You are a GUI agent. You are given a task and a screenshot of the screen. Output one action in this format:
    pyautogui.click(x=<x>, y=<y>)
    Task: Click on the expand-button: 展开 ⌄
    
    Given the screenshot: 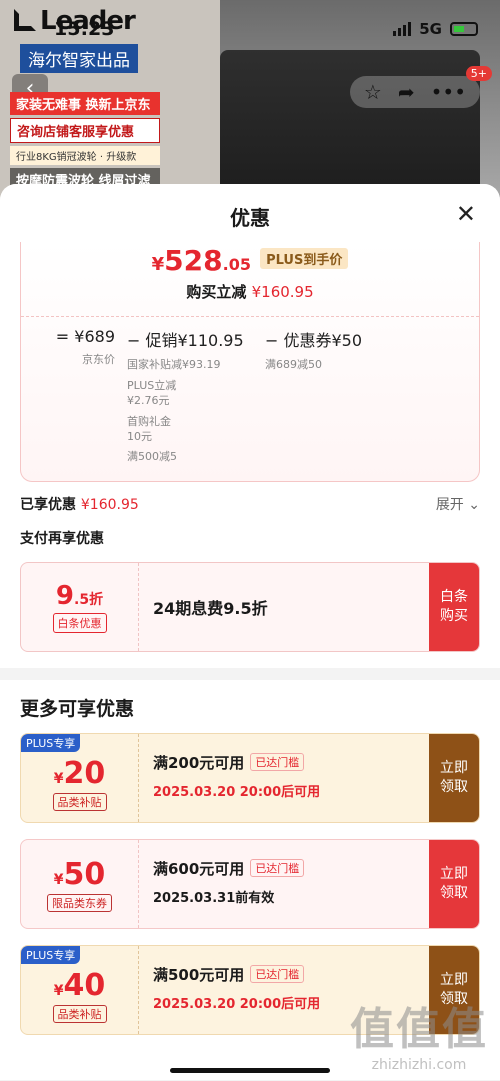 What is the action you would take?
    pyautogui.click(x=458, y=504)
    